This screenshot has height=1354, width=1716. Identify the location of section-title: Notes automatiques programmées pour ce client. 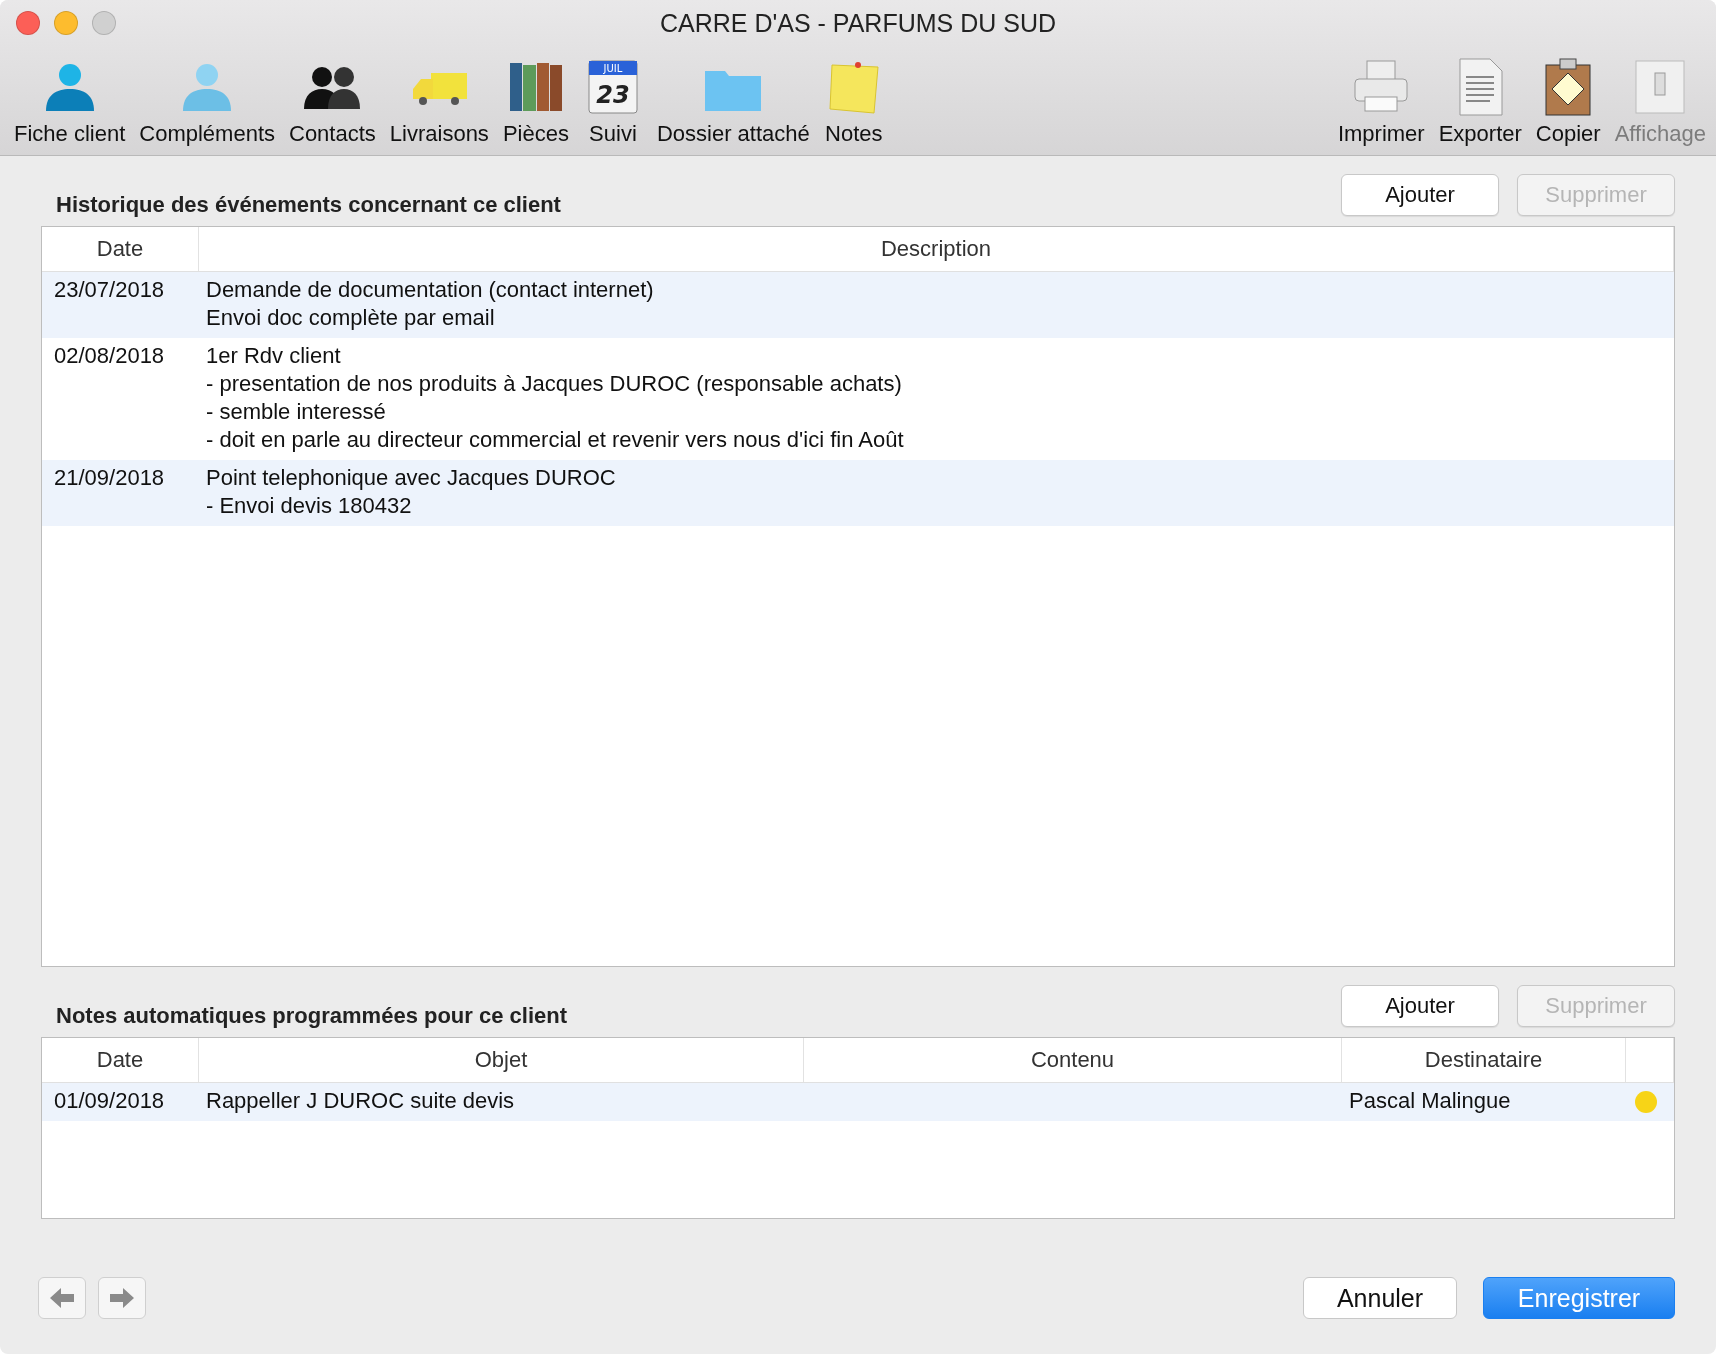
(312, 1016).